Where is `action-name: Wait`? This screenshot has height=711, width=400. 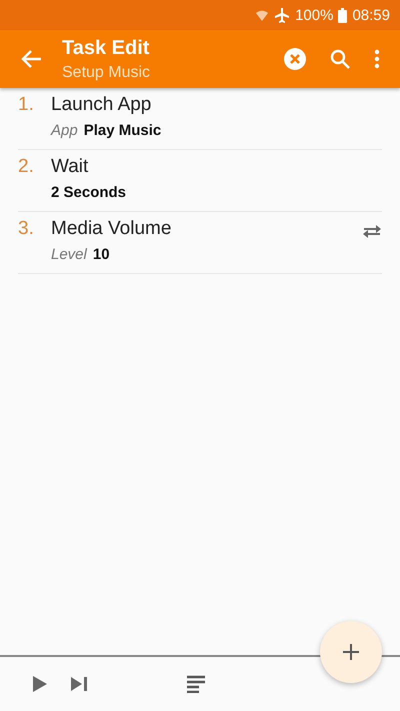
action-name: Wait is located at coordinates (70, 167).